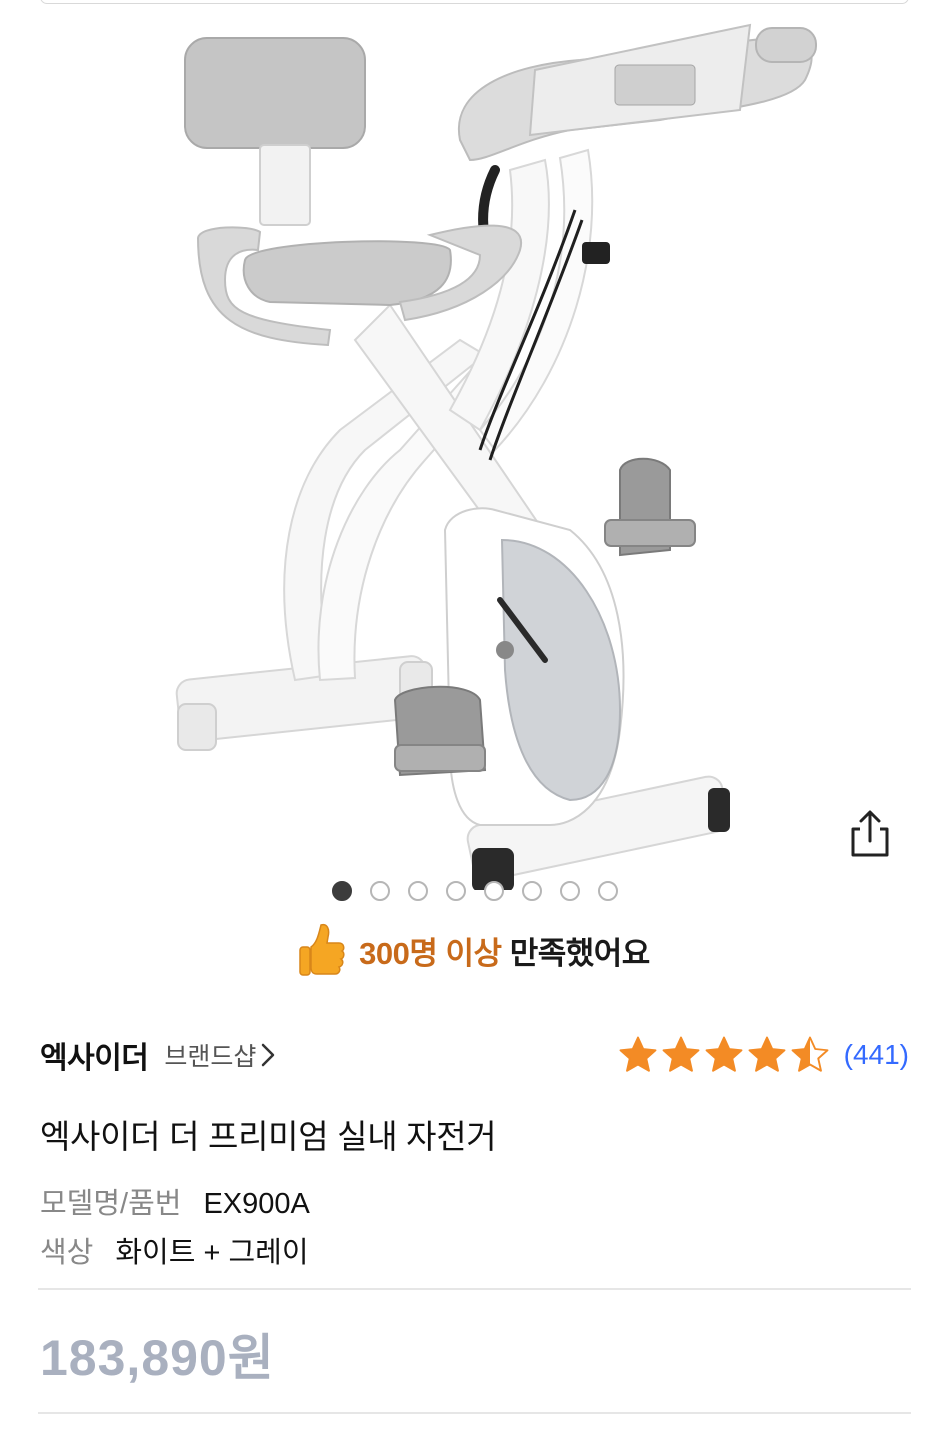 The height and width of the screenshot is (1440, 949). What do you see at coordinates (474, 891) in the screenshot?
I see `image-carousel-indicator` at bounding box center [474, 891].